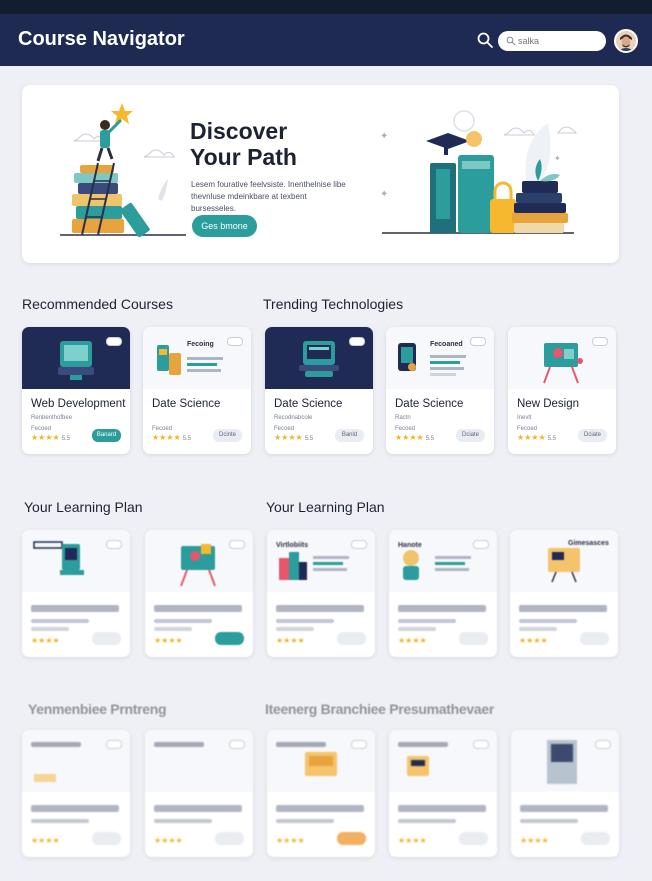 The image size is (652, 881). Describe the element at coordinates (349, 435) in the screenshot. I see `card-action-button: Banld` at that location.